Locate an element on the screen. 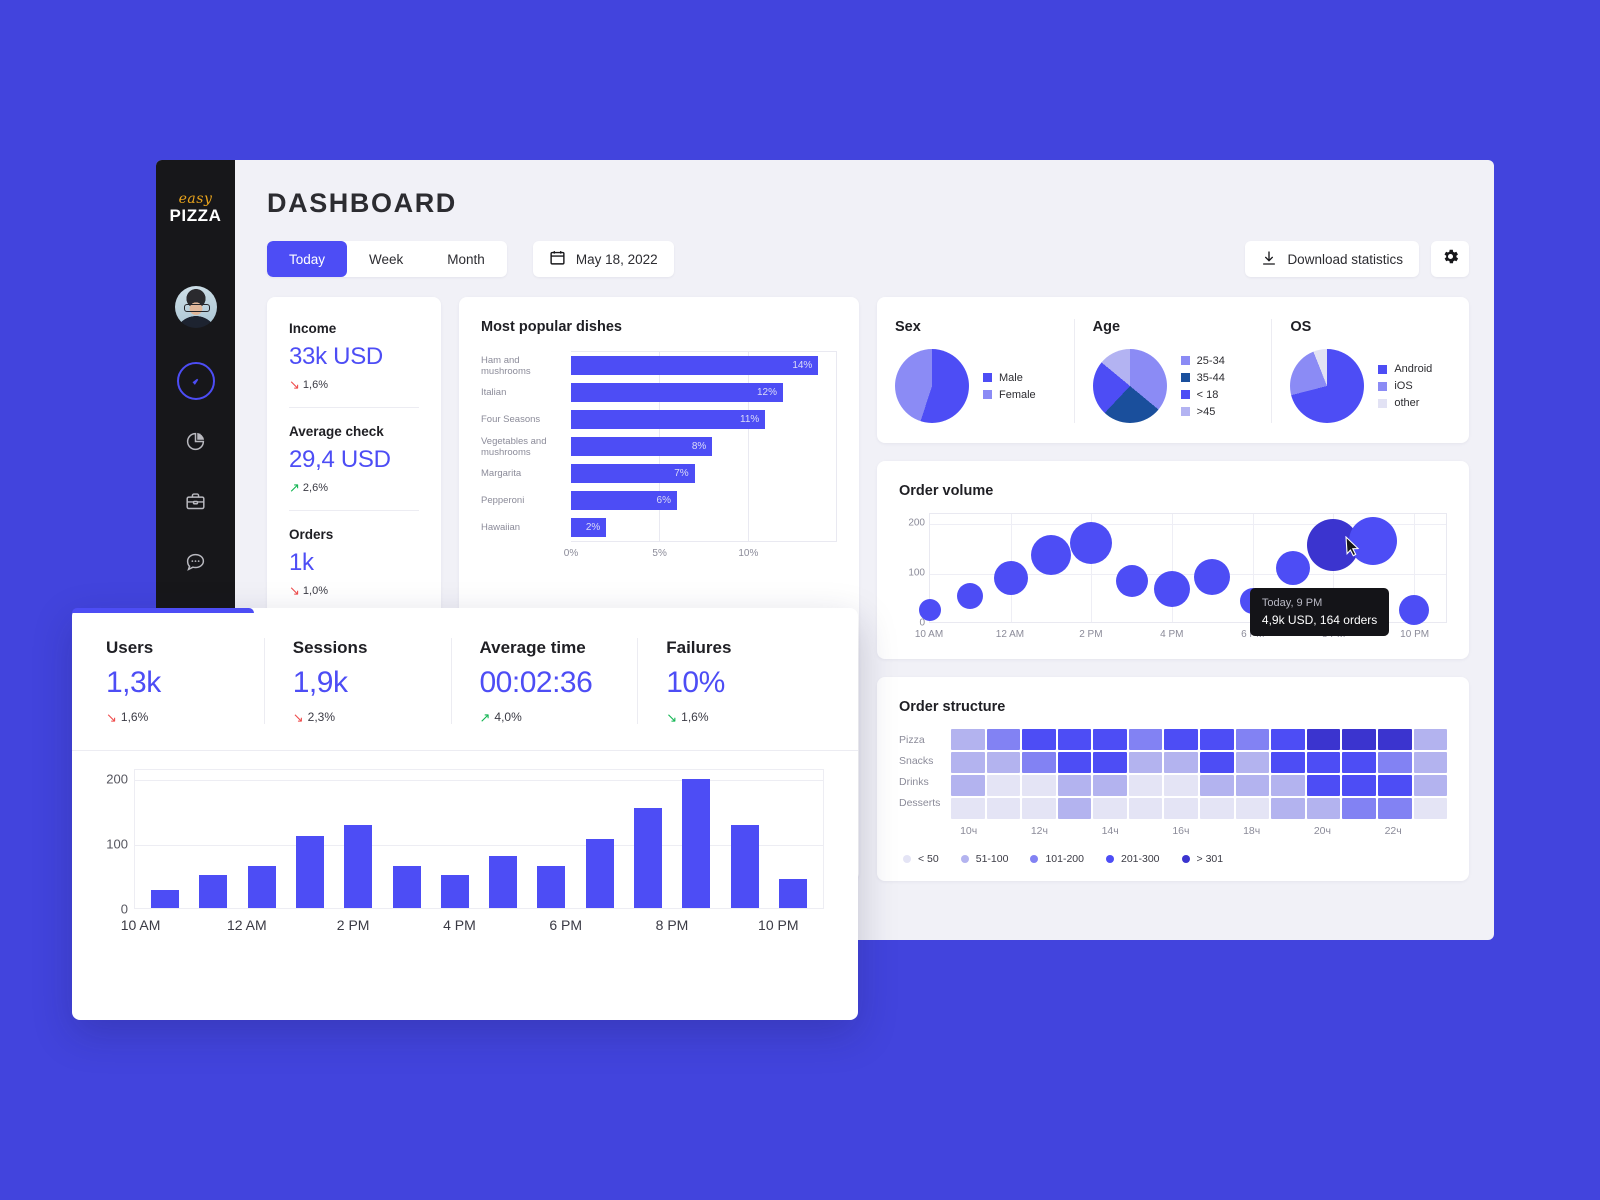 This screenshot has width=1600, height=1200. dish-bar: 11% is located at coordinates (668, 419).